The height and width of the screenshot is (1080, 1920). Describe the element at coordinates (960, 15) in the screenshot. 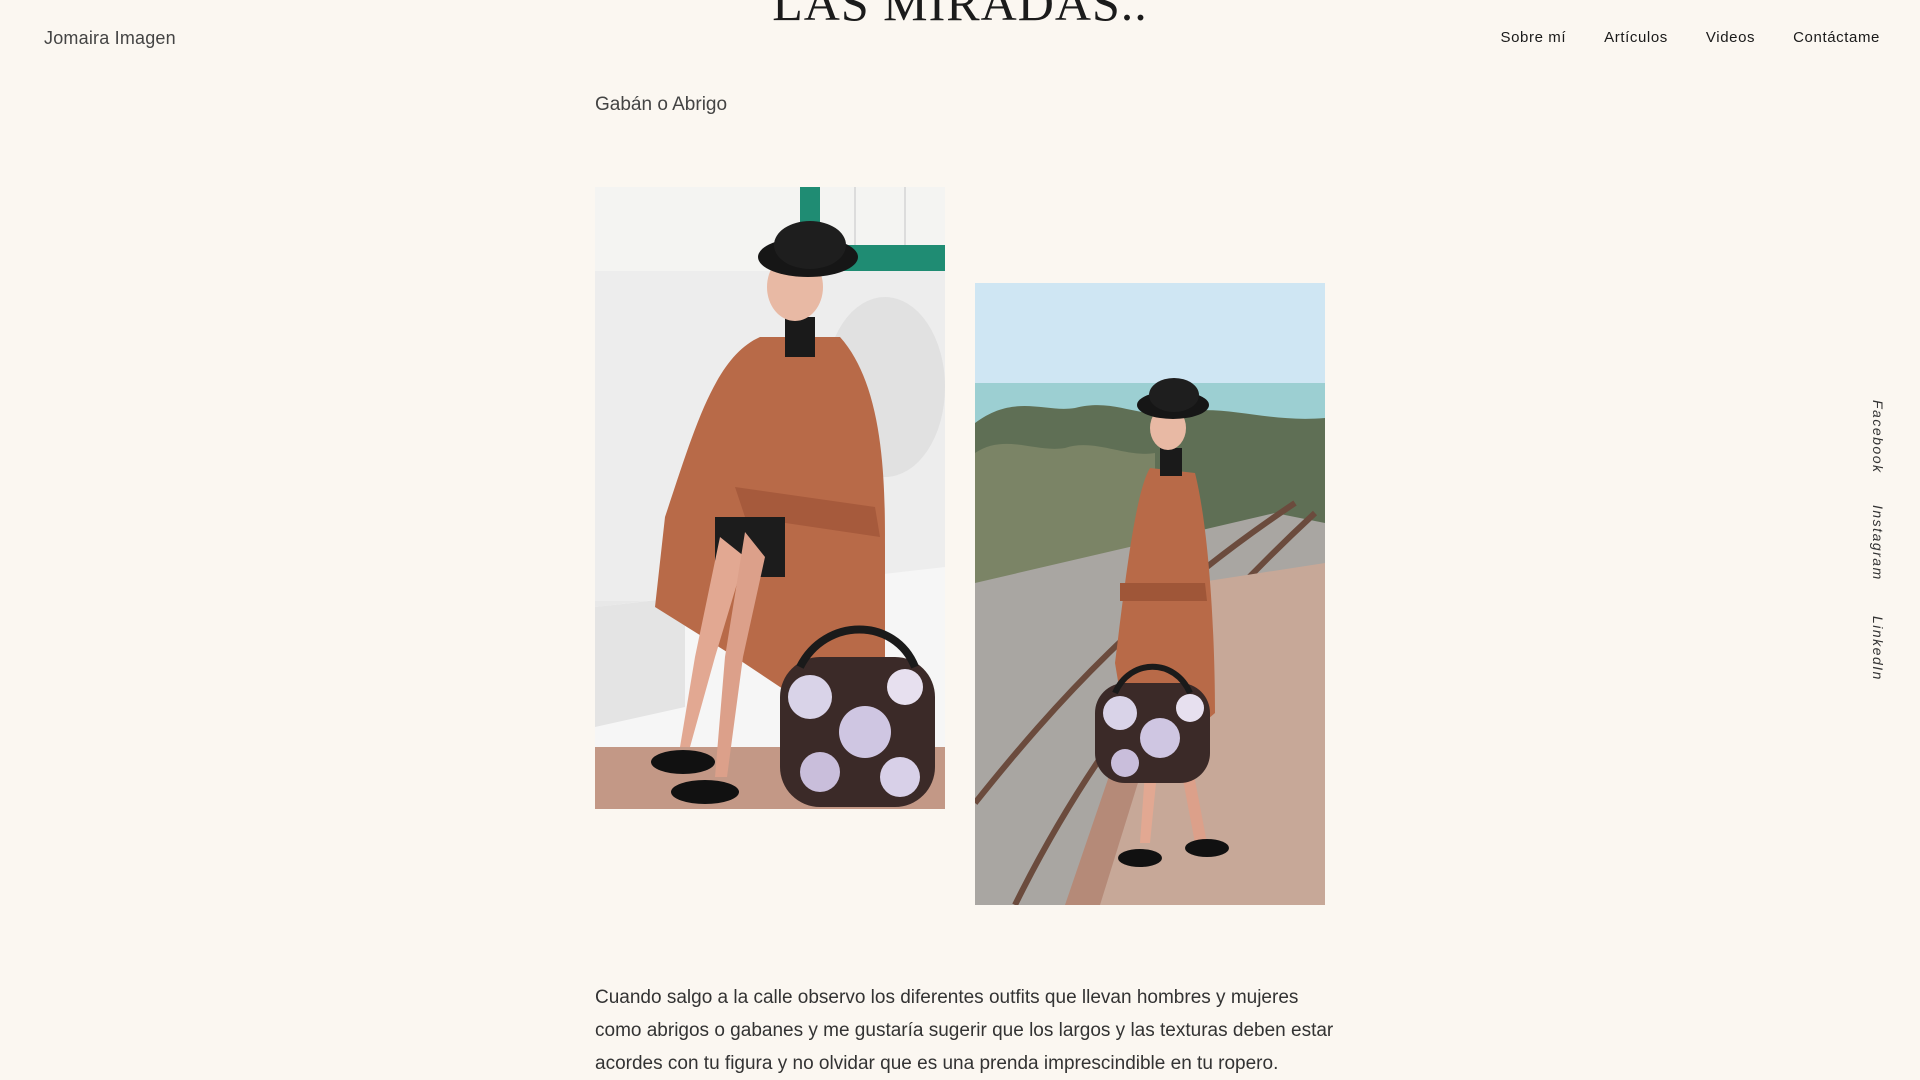

I see `page-heading: LAS MIRADAS..` at that location.